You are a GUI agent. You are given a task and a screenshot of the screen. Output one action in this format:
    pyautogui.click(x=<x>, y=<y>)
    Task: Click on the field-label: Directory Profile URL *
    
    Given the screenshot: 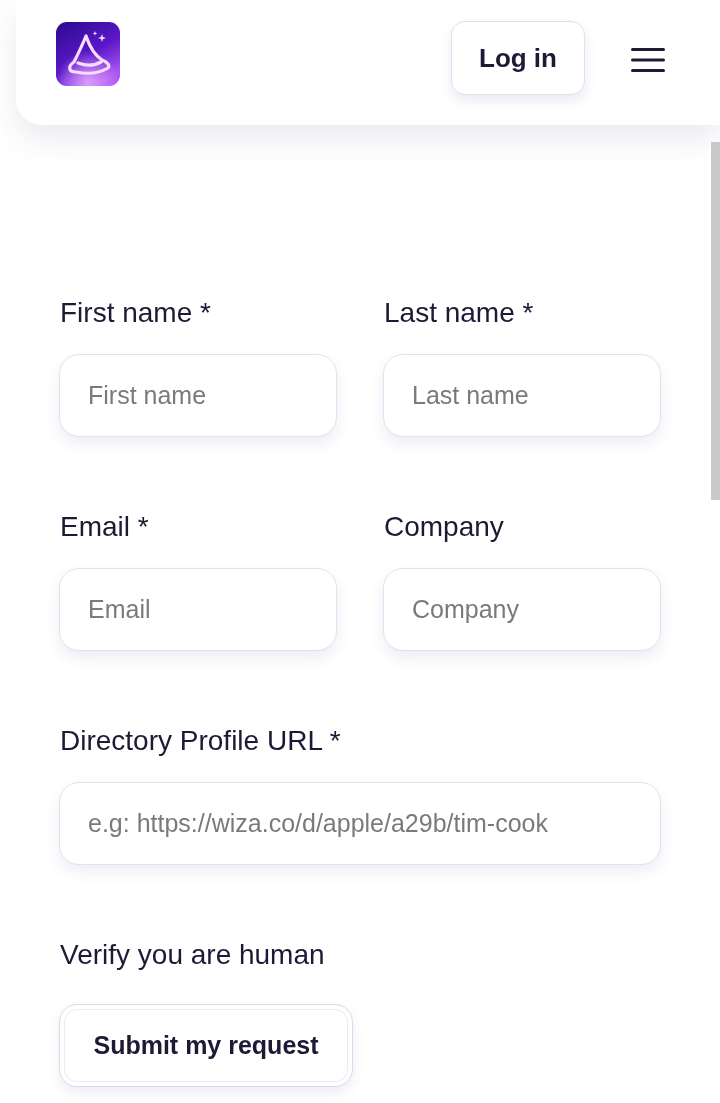 What is the action you would take?
    pyautogui.click(x=201, y=741)
    